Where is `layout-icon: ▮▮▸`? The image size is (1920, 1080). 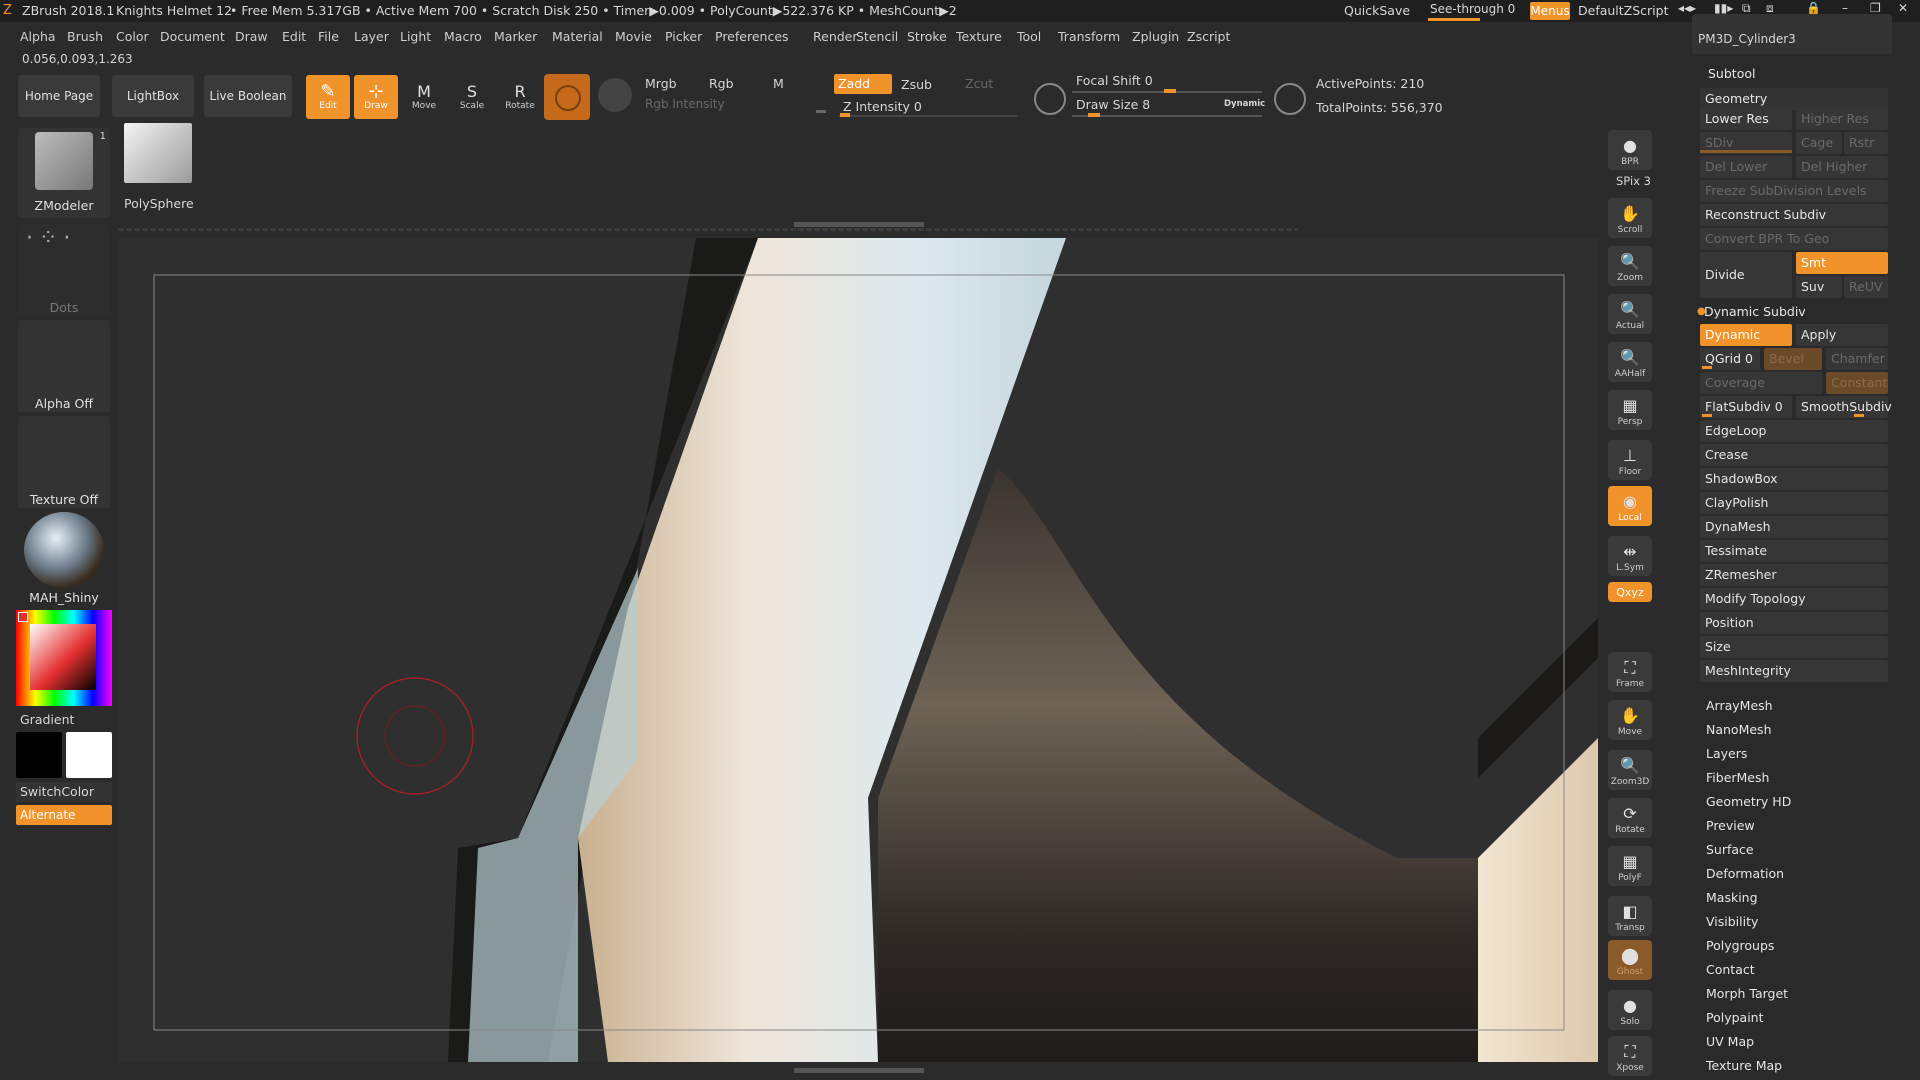
layout-icon: ▮▮▸ is located at coordinates (1723, 8).